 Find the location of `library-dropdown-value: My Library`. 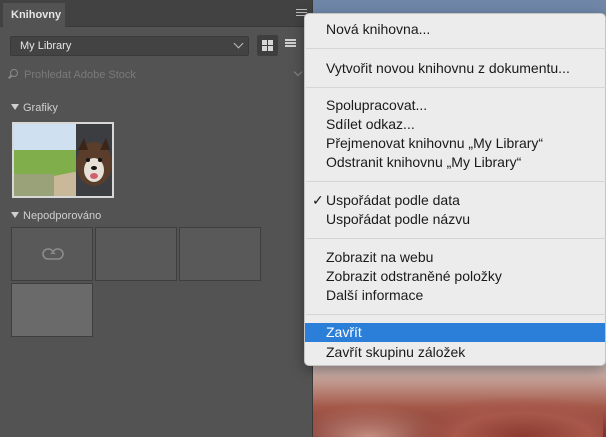

library-dropdown-value: My Library is located at coordinates (46, 46).